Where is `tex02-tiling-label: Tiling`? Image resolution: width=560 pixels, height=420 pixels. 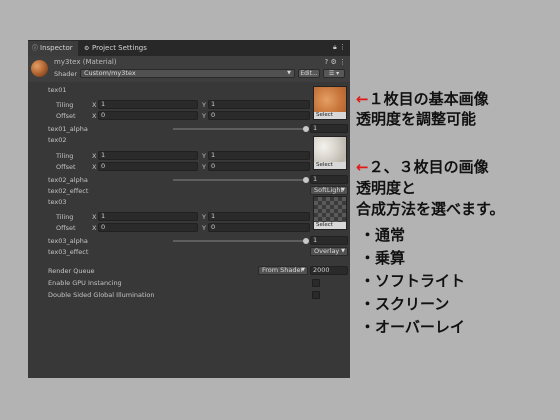
tex02-tiling-label: Tiling is located at coordinates (65, 156).